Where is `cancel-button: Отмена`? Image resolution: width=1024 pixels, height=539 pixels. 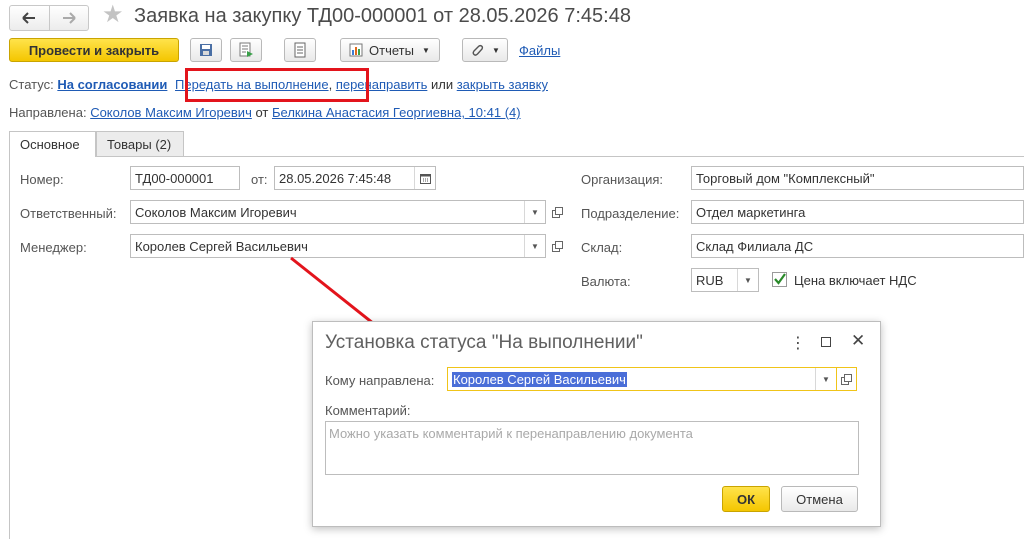
cancel-button: Отмена is located at coordinates (819, 499).